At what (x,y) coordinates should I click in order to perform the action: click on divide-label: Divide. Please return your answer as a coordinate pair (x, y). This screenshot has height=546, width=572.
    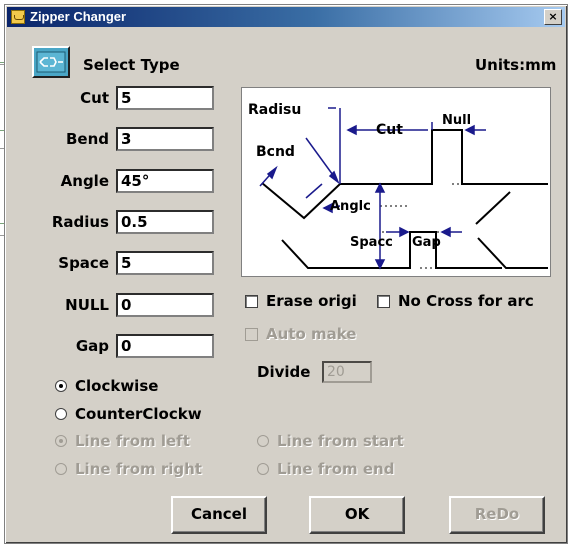
    Looking at the image, I should click on (284, 372).